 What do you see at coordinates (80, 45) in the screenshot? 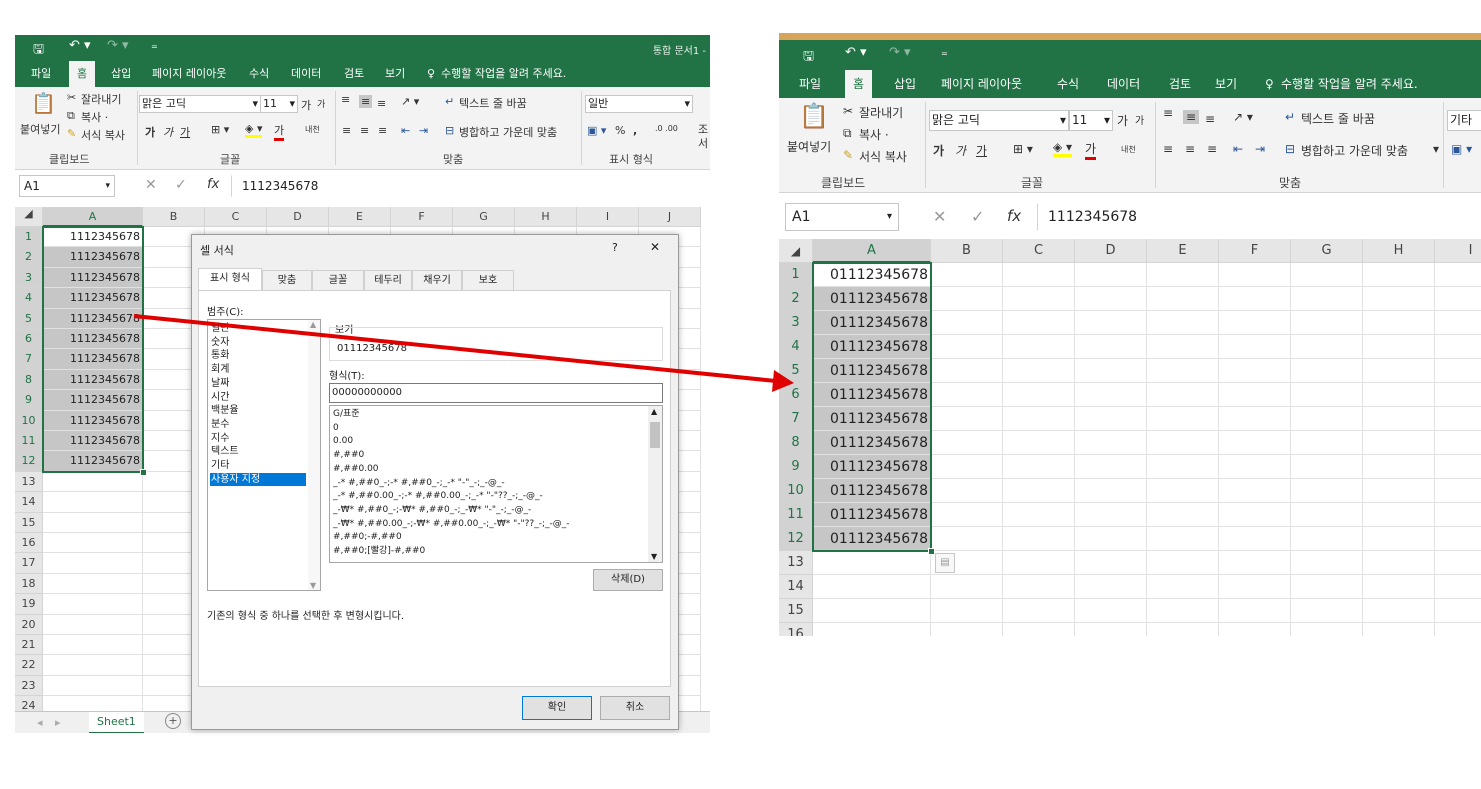
I see `undo-icon: ↶ ▾` at bounding box center [80, 45].